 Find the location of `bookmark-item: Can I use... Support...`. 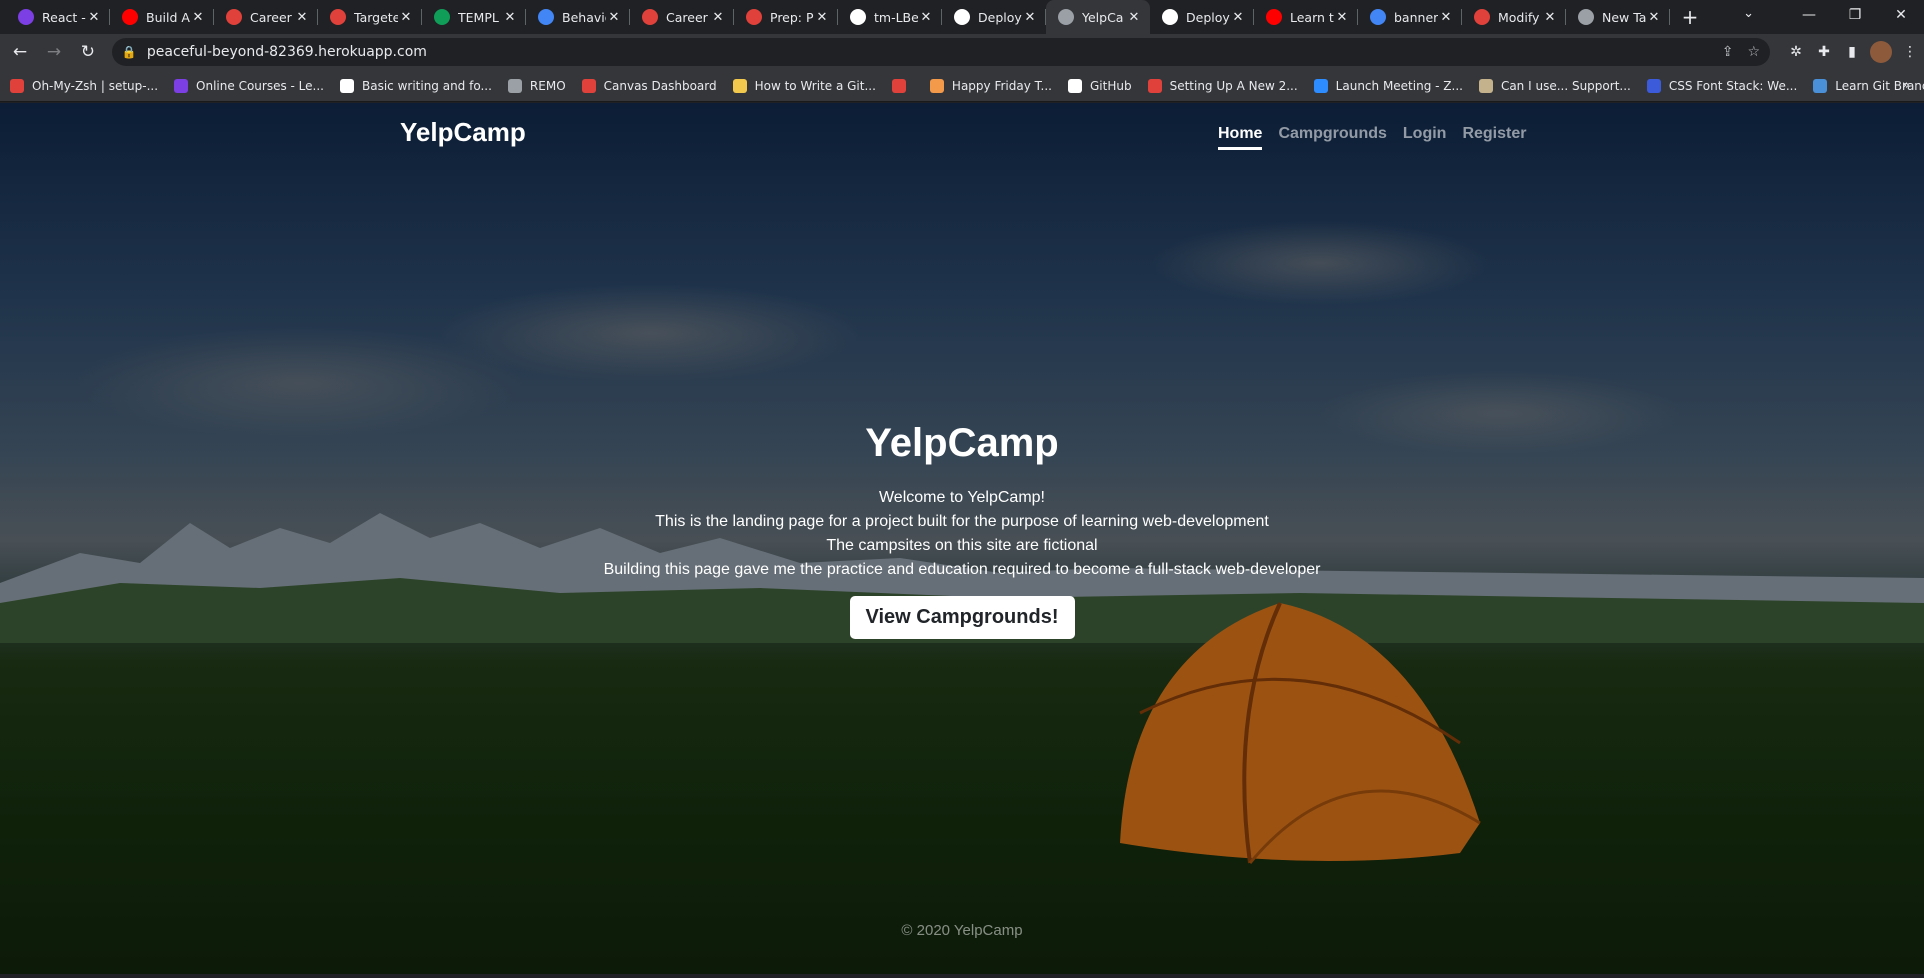

bookmark-item: Can I use... Support... is located at coordinates (1554, 85).